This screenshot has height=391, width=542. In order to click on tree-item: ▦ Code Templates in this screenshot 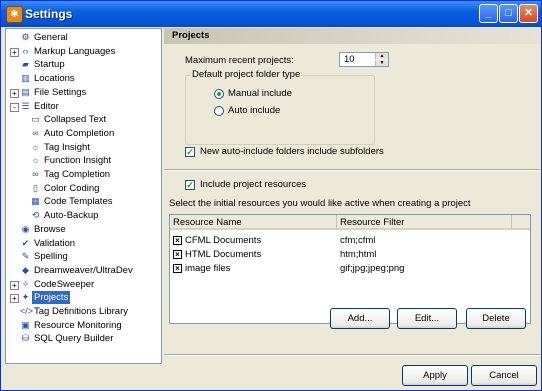, I will do `click(83, 201)`.